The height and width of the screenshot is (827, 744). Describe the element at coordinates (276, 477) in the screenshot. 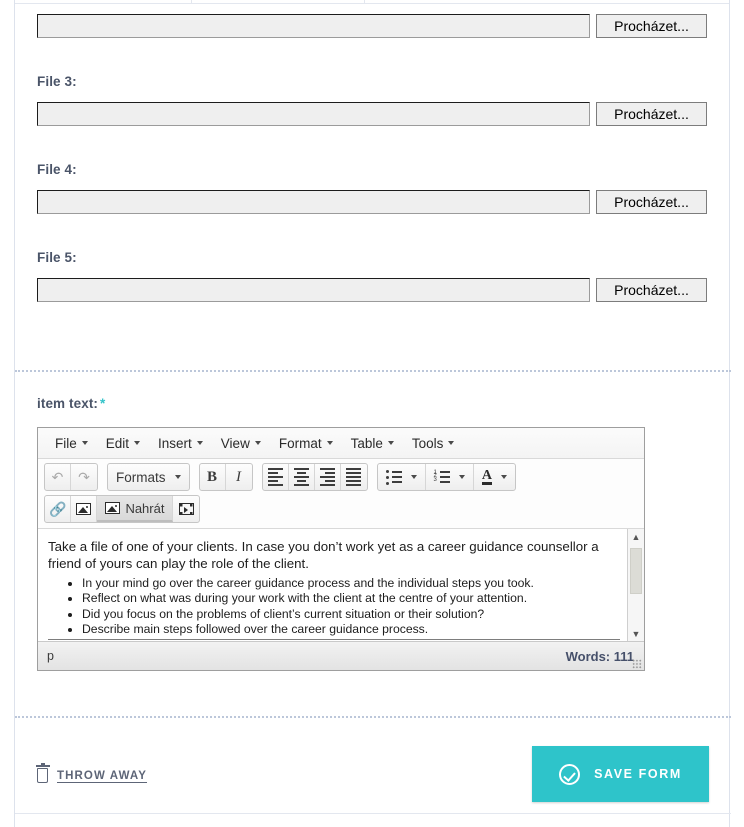

I see `align-left-button` at that location.